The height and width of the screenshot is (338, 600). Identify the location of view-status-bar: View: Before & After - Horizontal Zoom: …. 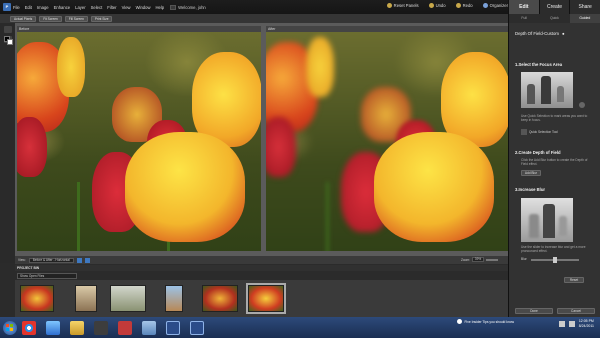
(261, 260).